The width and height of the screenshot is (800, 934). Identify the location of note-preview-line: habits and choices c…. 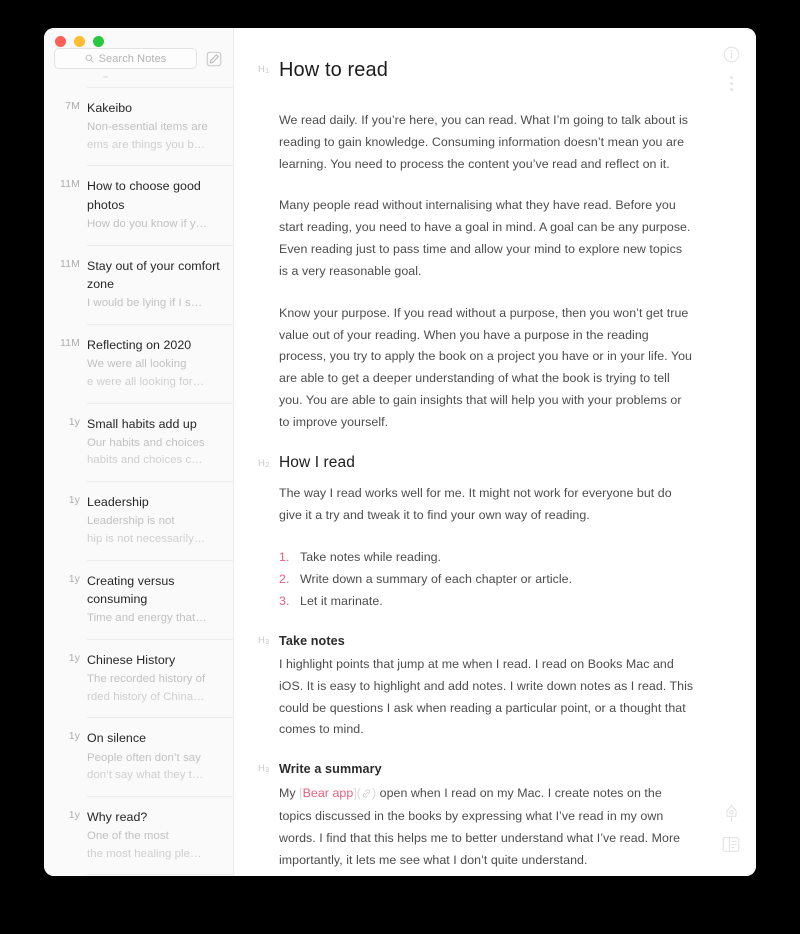
(145, 460).